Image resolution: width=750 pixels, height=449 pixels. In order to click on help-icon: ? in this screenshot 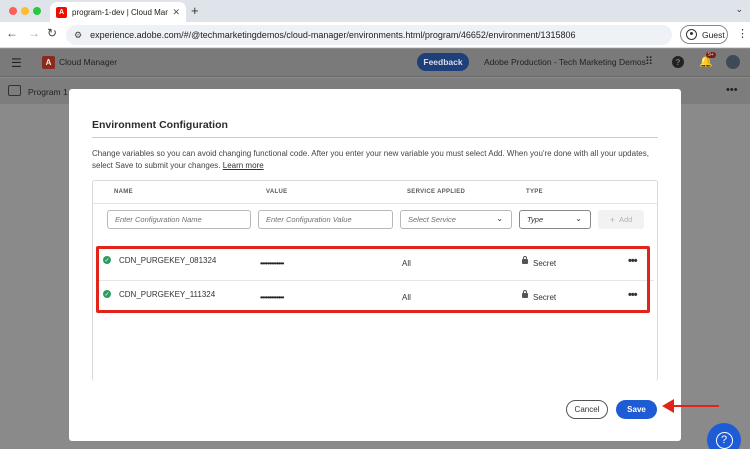, I will do `click(678, 62)`.